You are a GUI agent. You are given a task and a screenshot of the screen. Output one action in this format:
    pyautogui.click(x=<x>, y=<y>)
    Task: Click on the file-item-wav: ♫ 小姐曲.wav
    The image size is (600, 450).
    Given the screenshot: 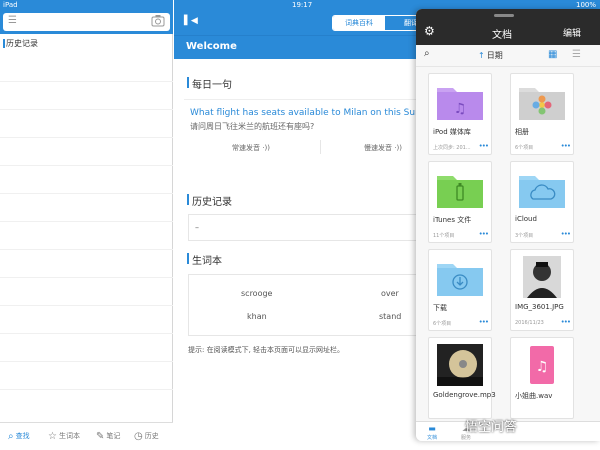 What is the action you would take?
    pyautogui.click(x=542, y=378)
    